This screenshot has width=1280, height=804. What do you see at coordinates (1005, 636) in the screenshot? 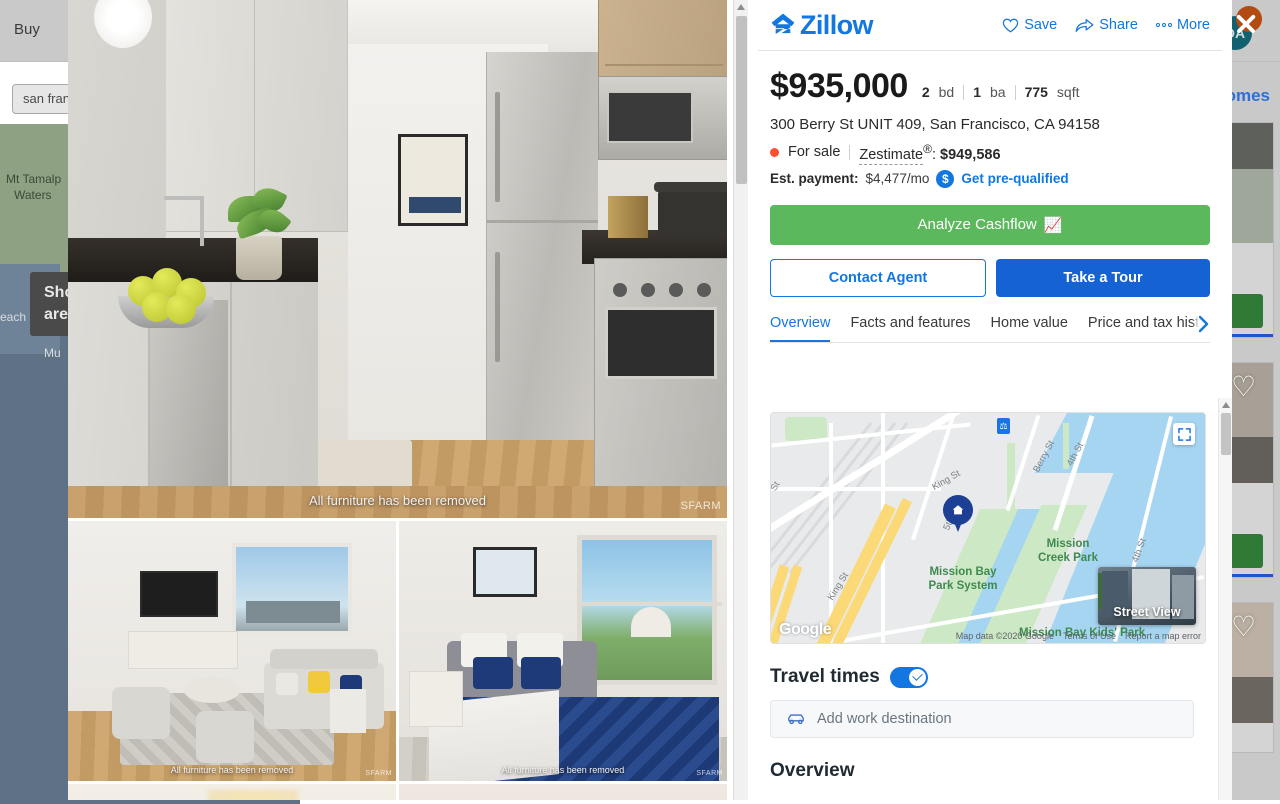
I see `map-data-credit: Map data ©2020 Google` at bounding box center [1005, 636].